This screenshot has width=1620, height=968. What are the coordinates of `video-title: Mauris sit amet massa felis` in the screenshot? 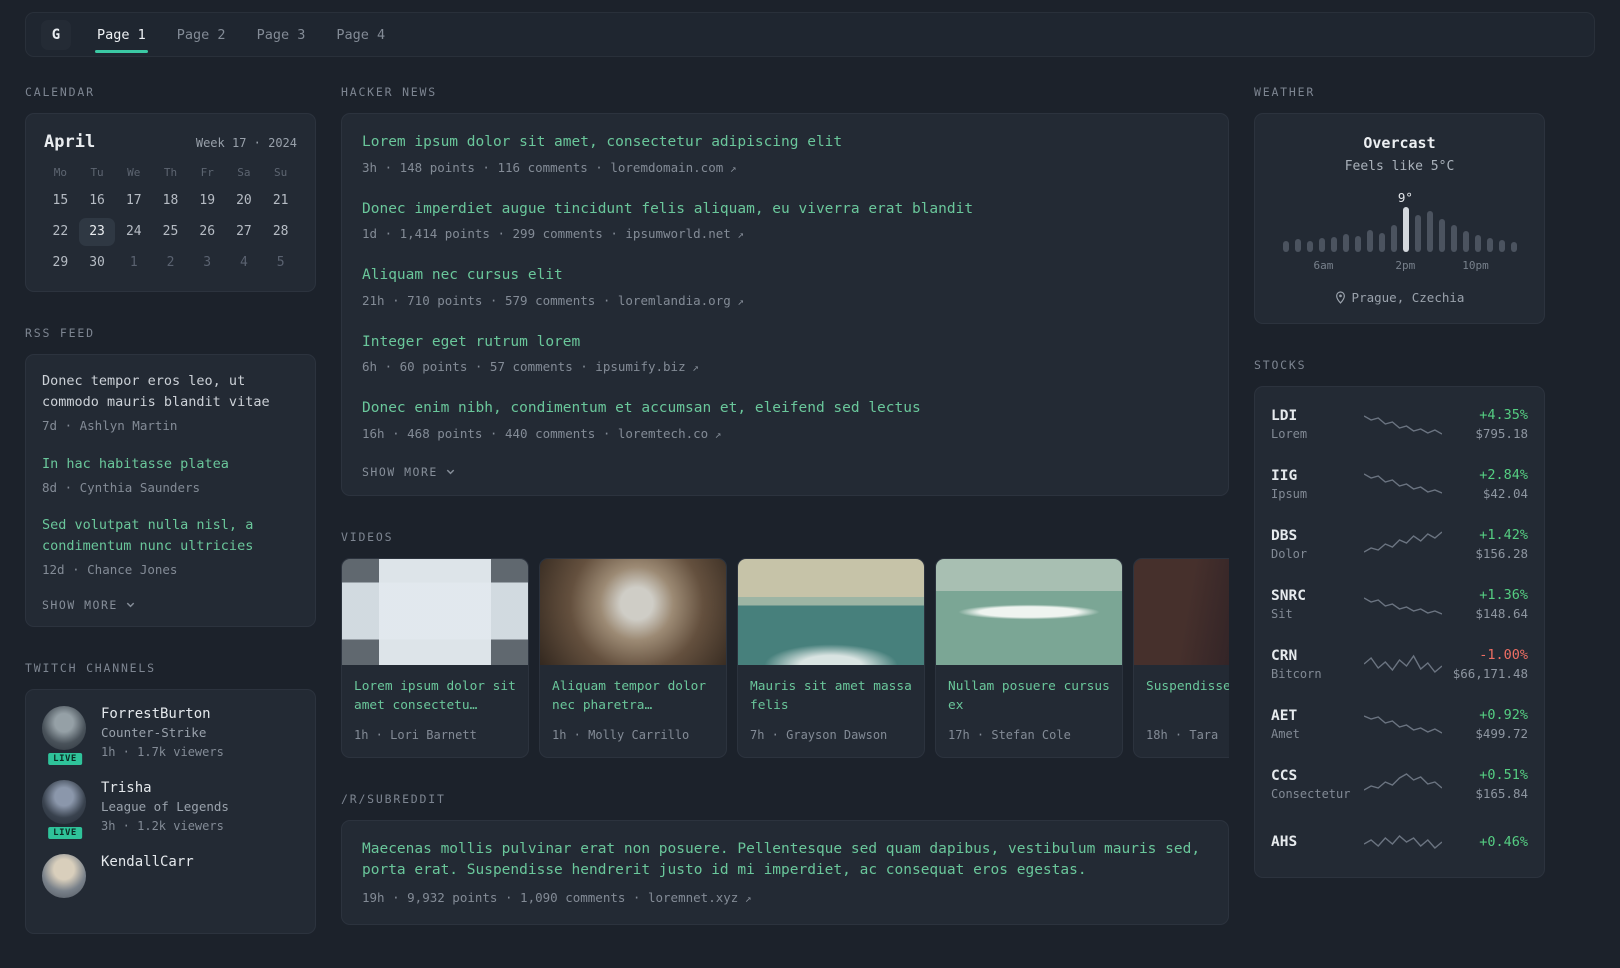 It's located at (831, 697).